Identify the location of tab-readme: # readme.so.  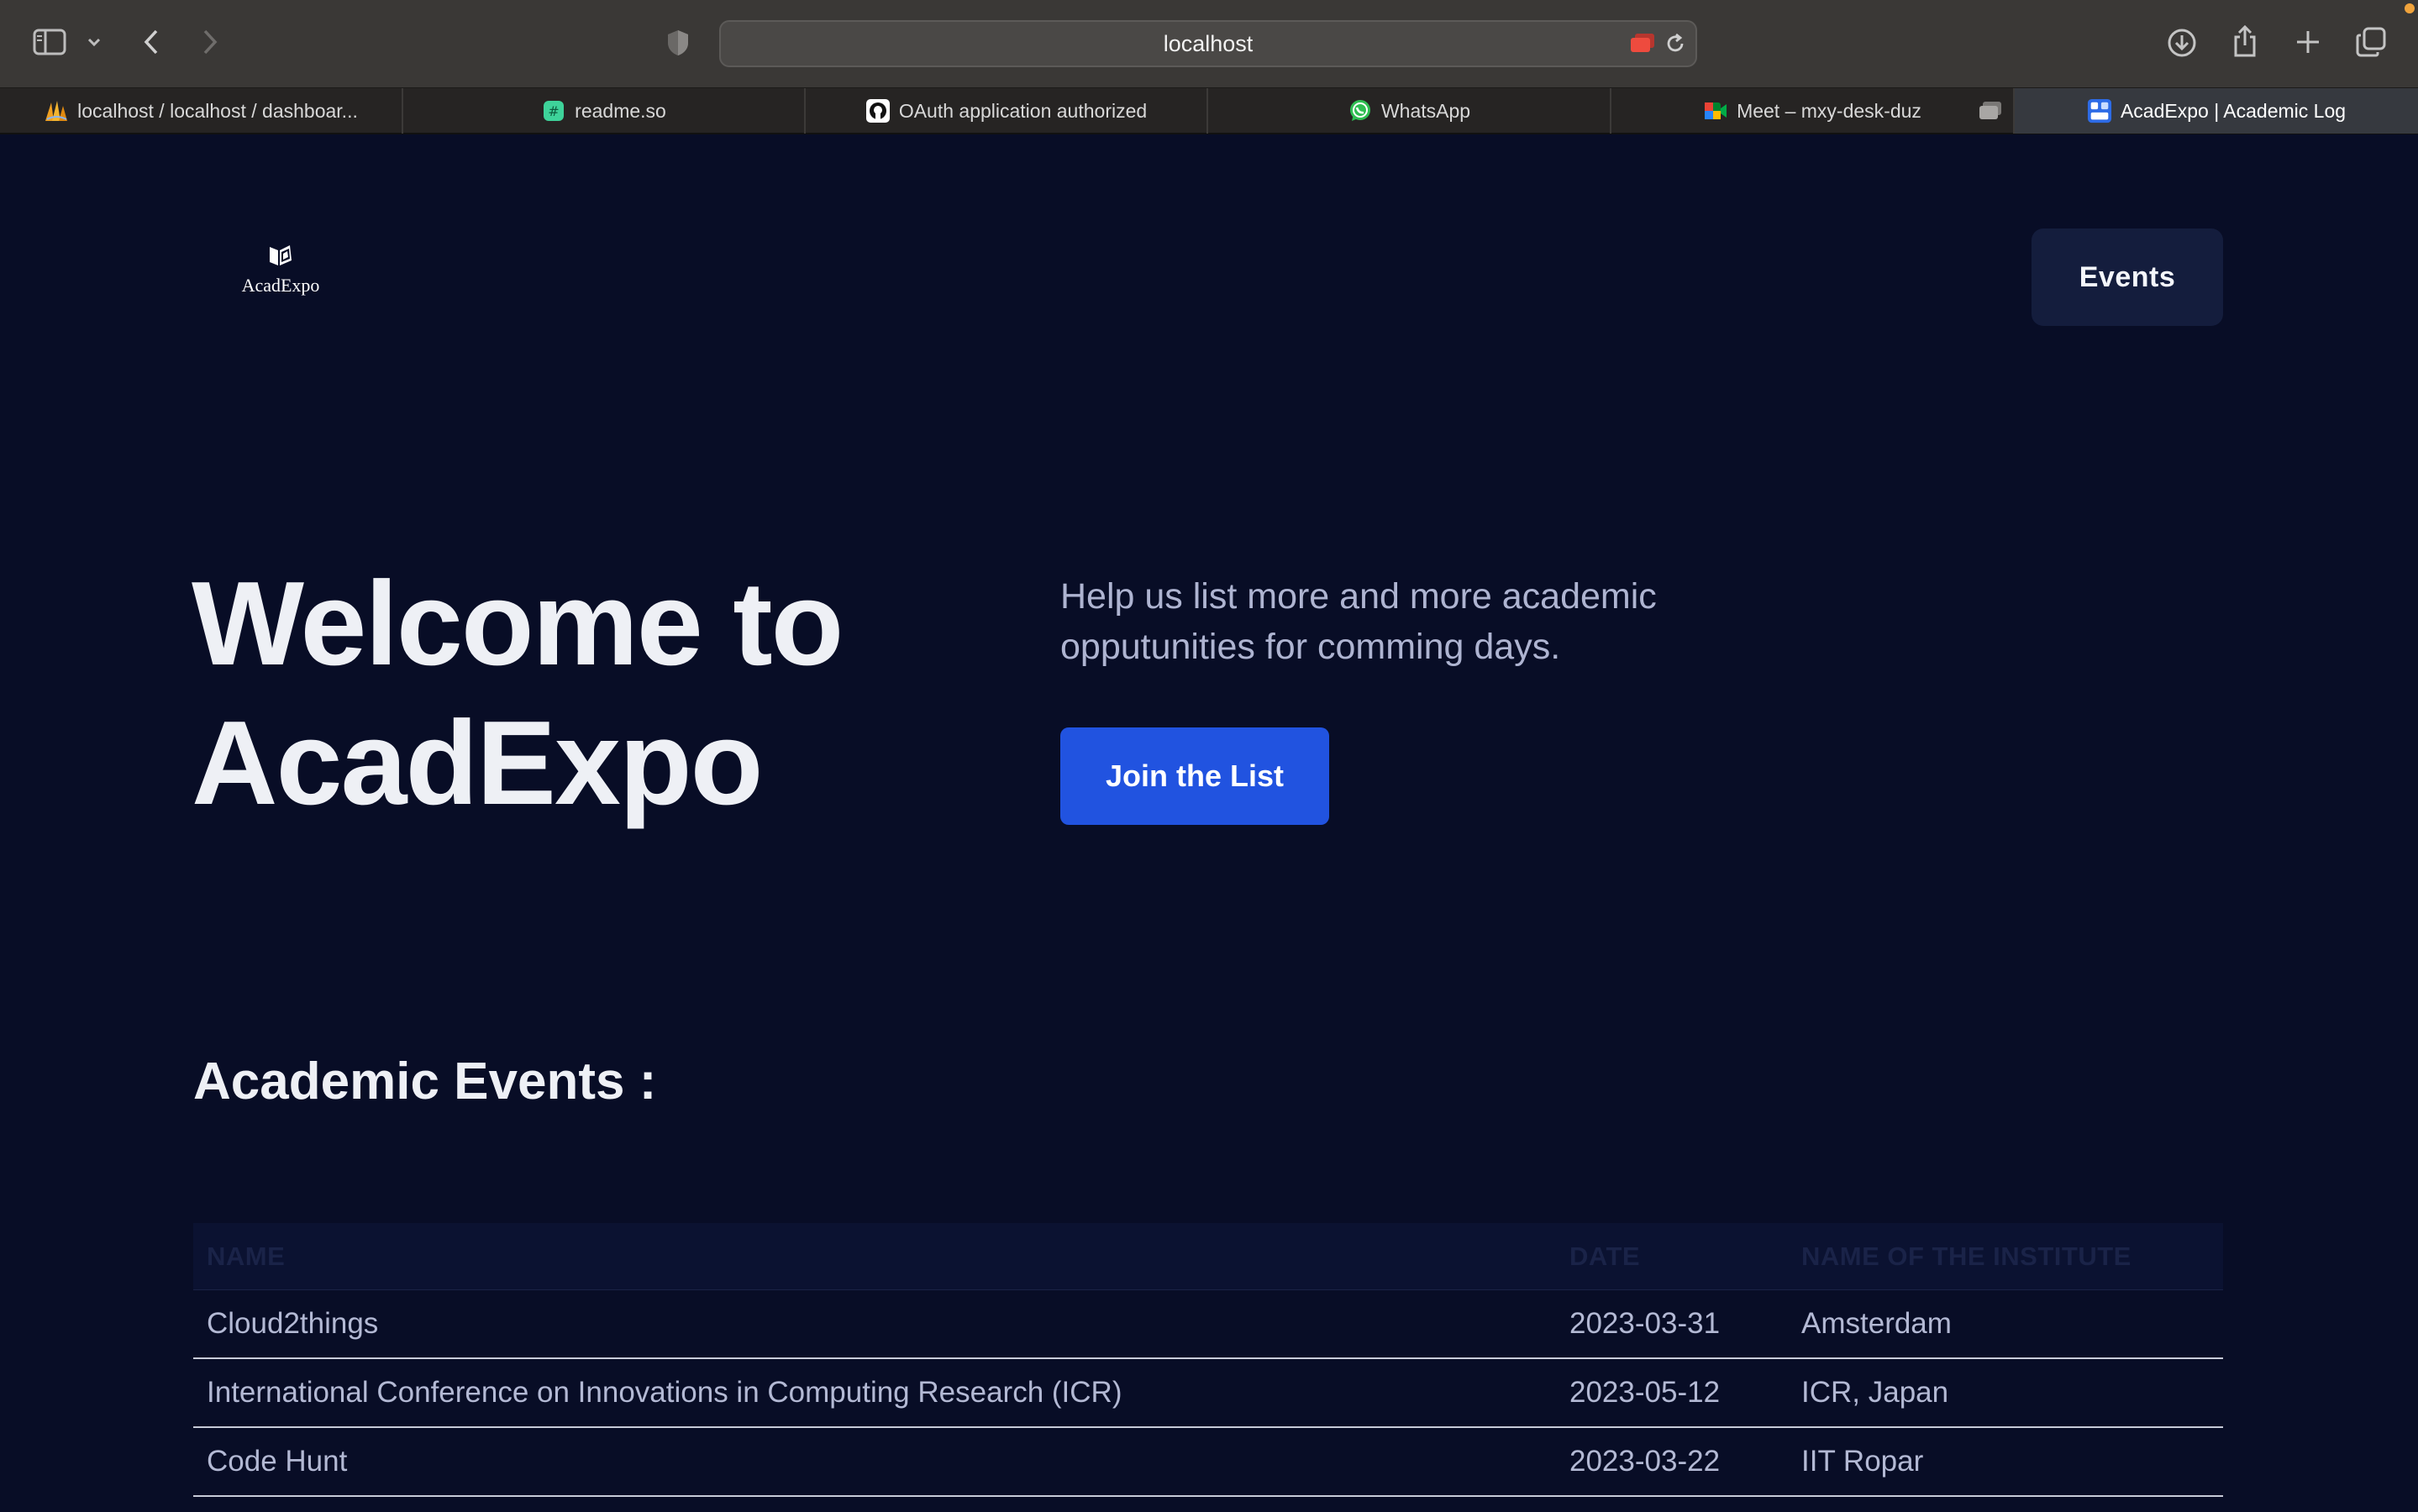
(604, 111).